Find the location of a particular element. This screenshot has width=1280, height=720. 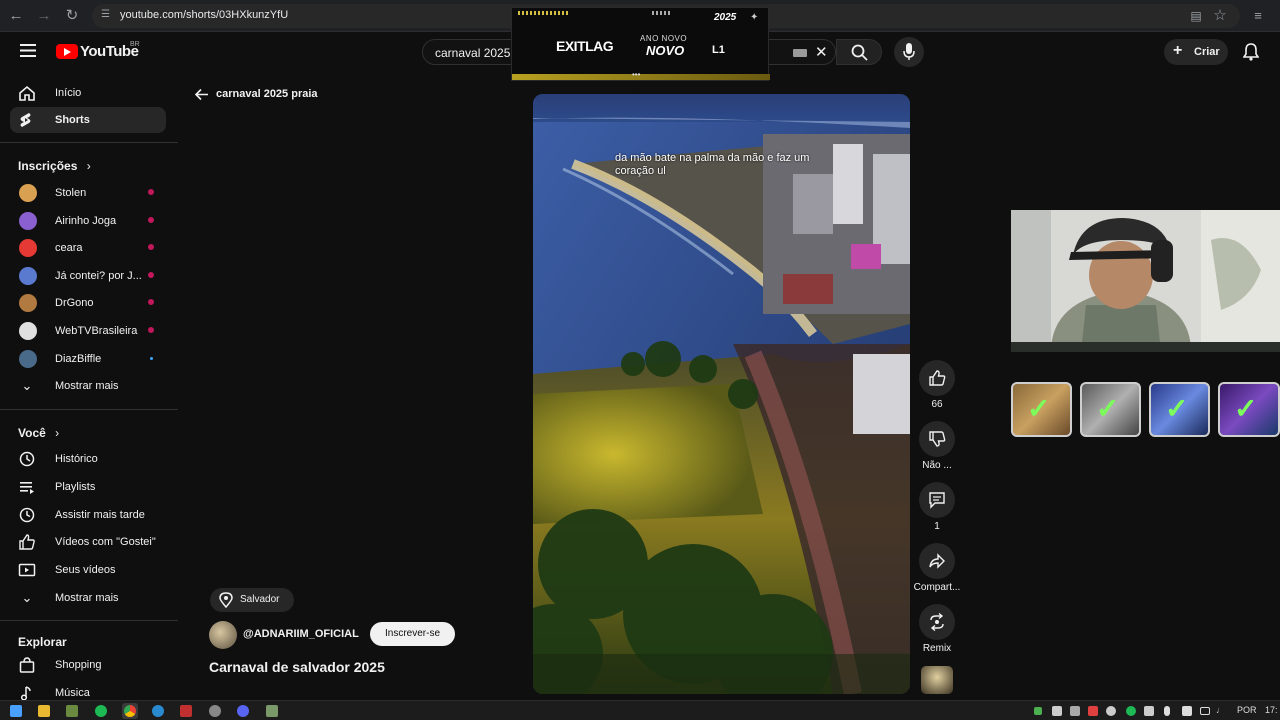

sidebar-item-subscription: WebTVBrasileira is located at coordinates (88, 331).